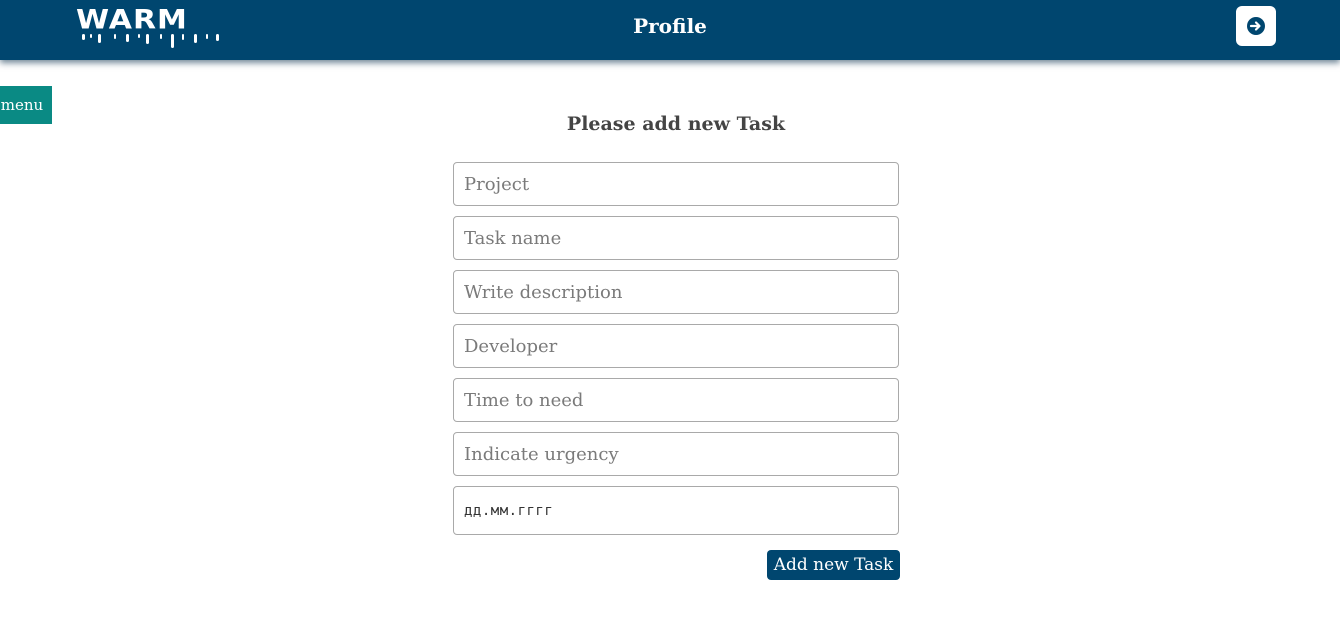 The width and height of the screenshot is (1340, 620). What do you see at coordinates (670, 30) in the screenshot?
I see `top-header: WARM Profile` at bounding box center [670, 30].